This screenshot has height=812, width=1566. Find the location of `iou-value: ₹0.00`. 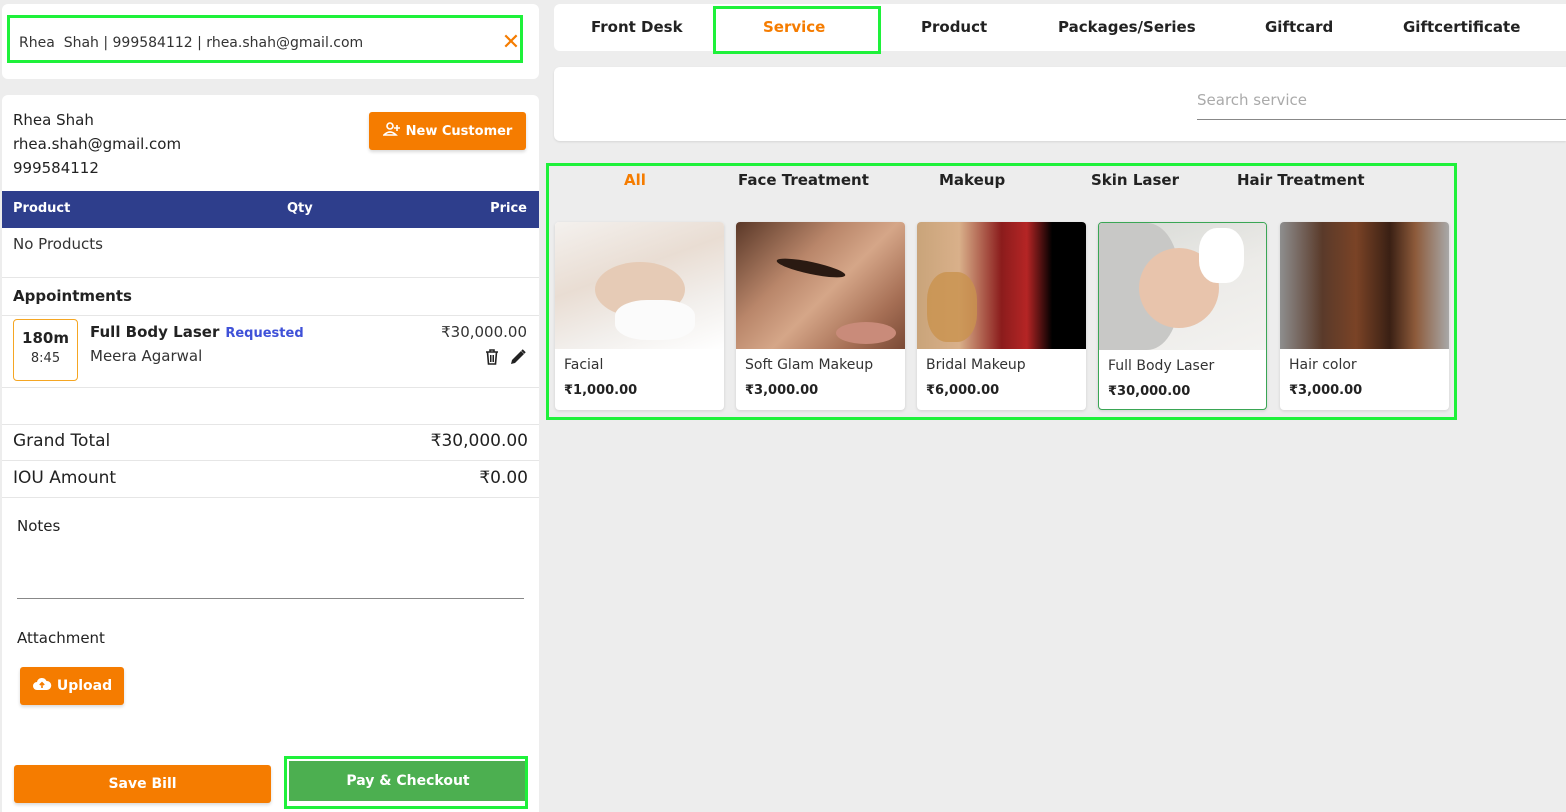

iou-value: ₹0.00 is located at coordinates (503, 478).